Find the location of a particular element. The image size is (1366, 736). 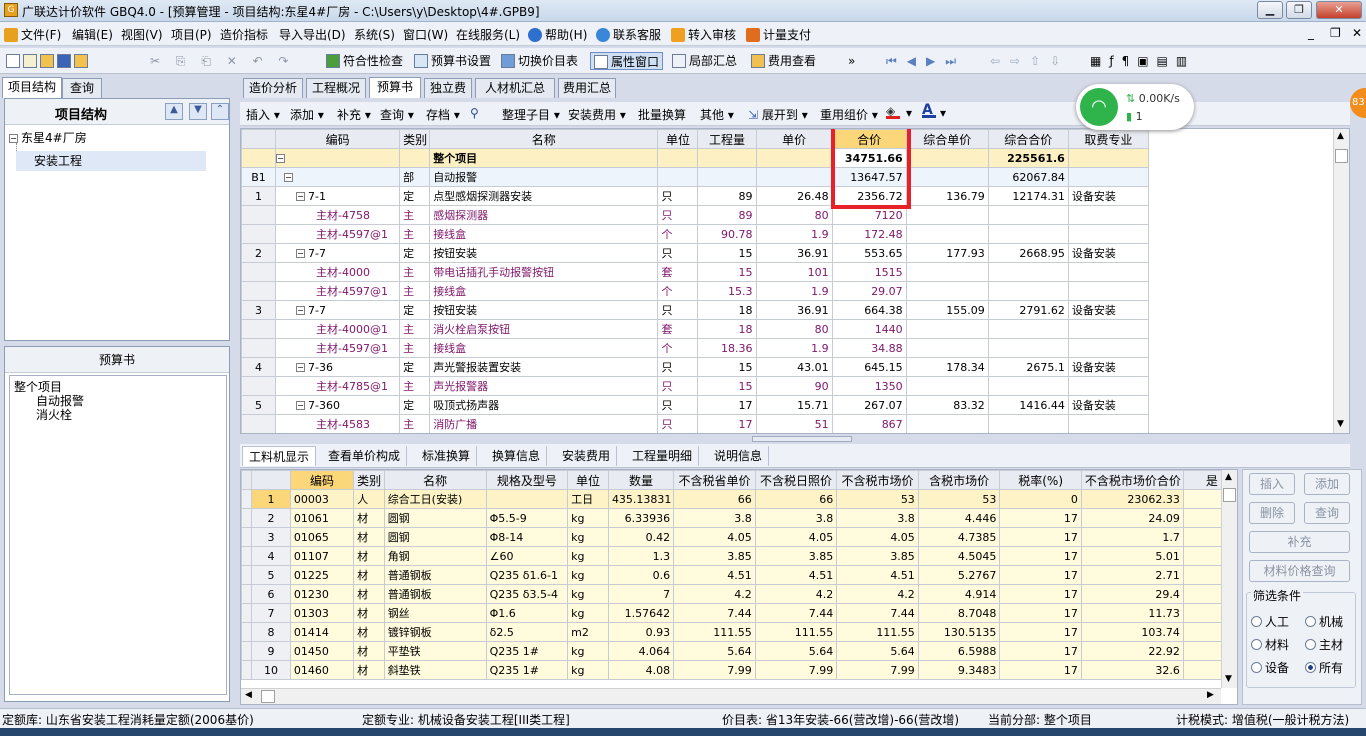

res-cell: 7.99 is located at coordinates (714, 670).